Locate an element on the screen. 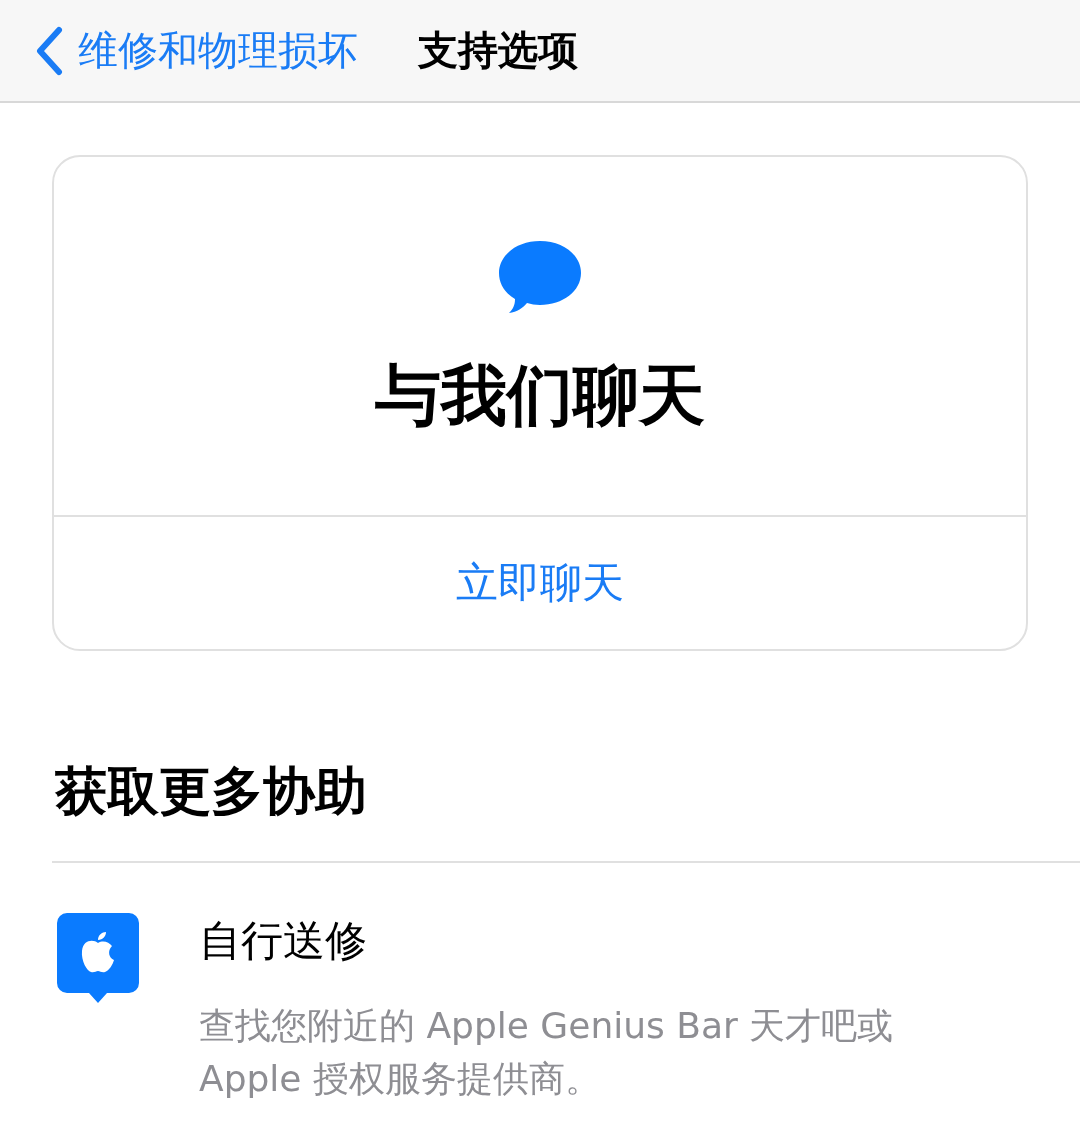 The image size is (1080, 1126). back-chevron-icon is located at coordinates (49, 50).